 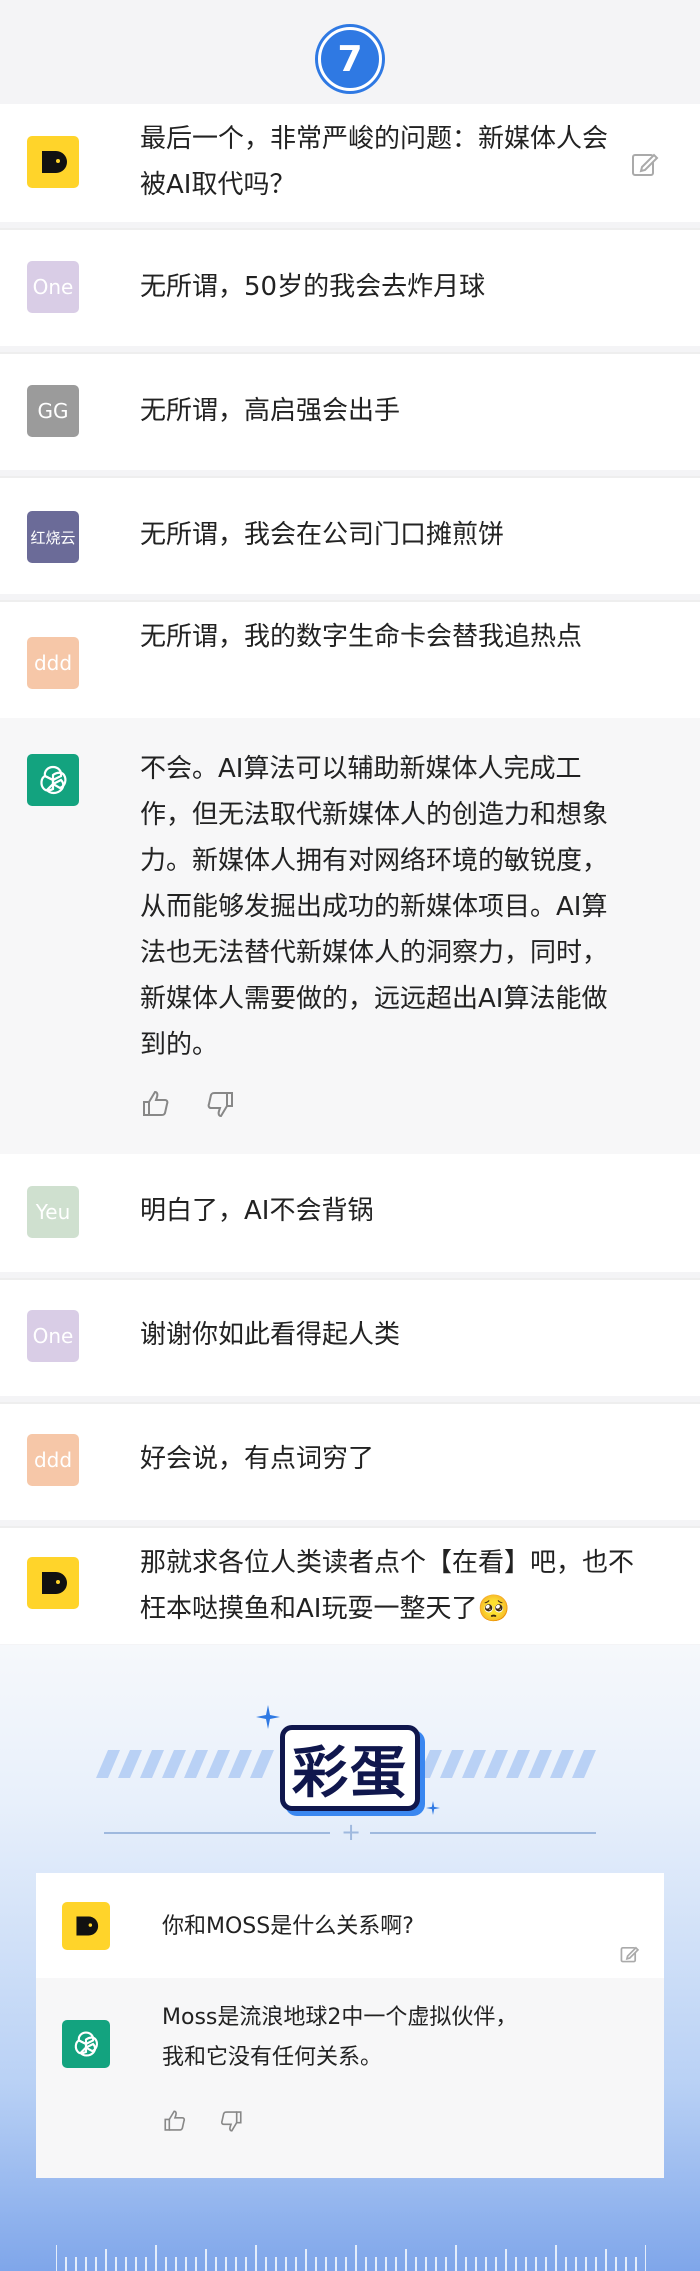 I want to click on decorative-ruler, so click(x=351, y=2258).